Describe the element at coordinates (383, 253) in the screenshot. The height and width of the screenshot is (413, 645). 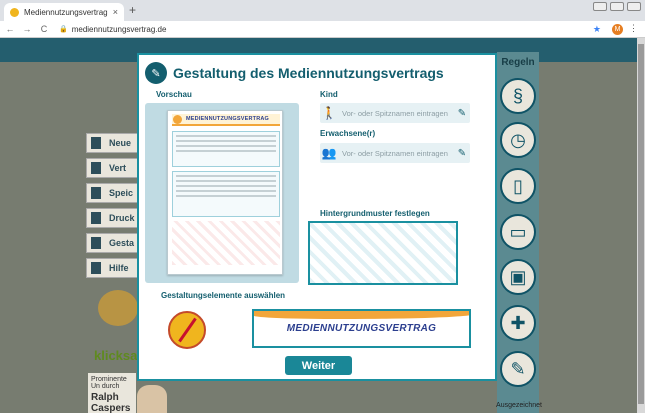
I see `background-pattern-picker` at that location.